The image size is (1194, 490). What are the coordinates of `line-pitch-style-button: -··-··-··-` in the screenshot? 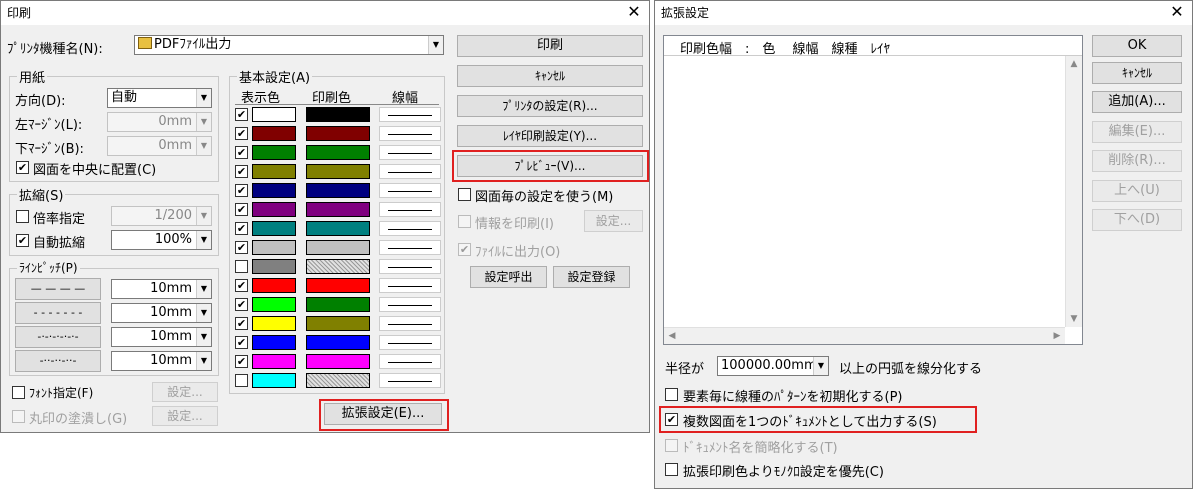 It's located at (58, 361).